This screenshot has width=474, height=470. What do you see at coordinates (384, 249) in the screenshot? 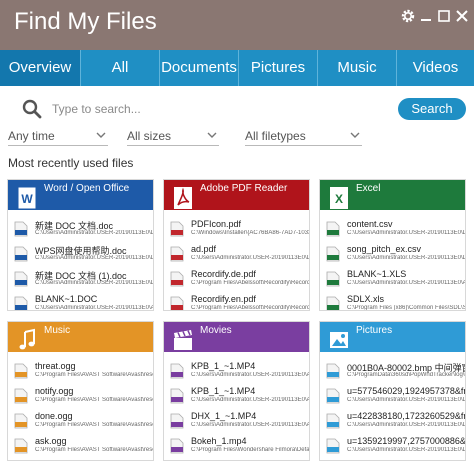
I see `file-name: song_pitch_ex.csv` at bounding box center [384, 249].